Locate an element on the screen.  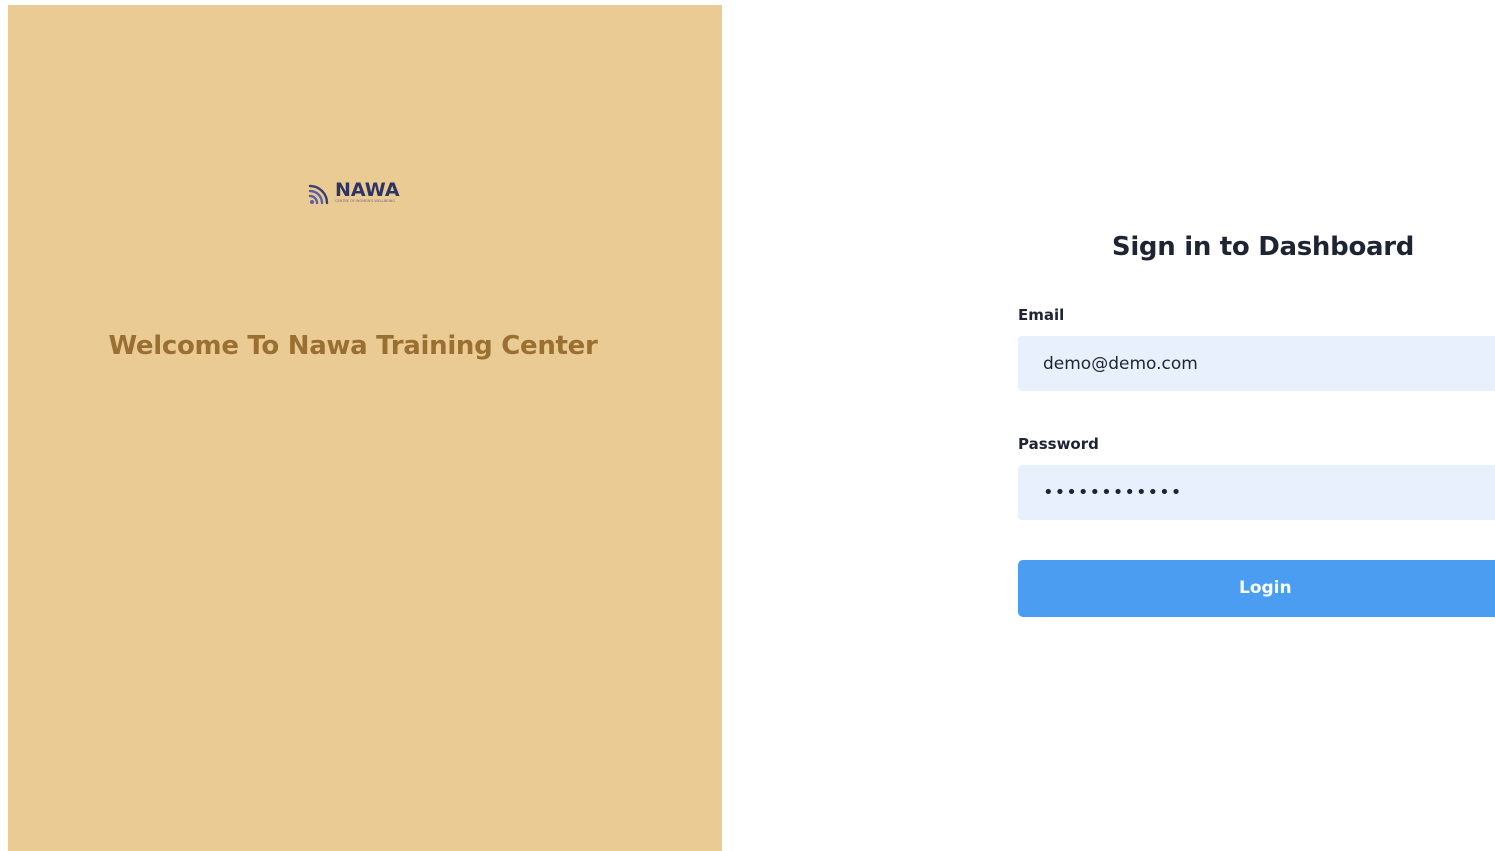
email-field is located at coordinates (1256, 363).